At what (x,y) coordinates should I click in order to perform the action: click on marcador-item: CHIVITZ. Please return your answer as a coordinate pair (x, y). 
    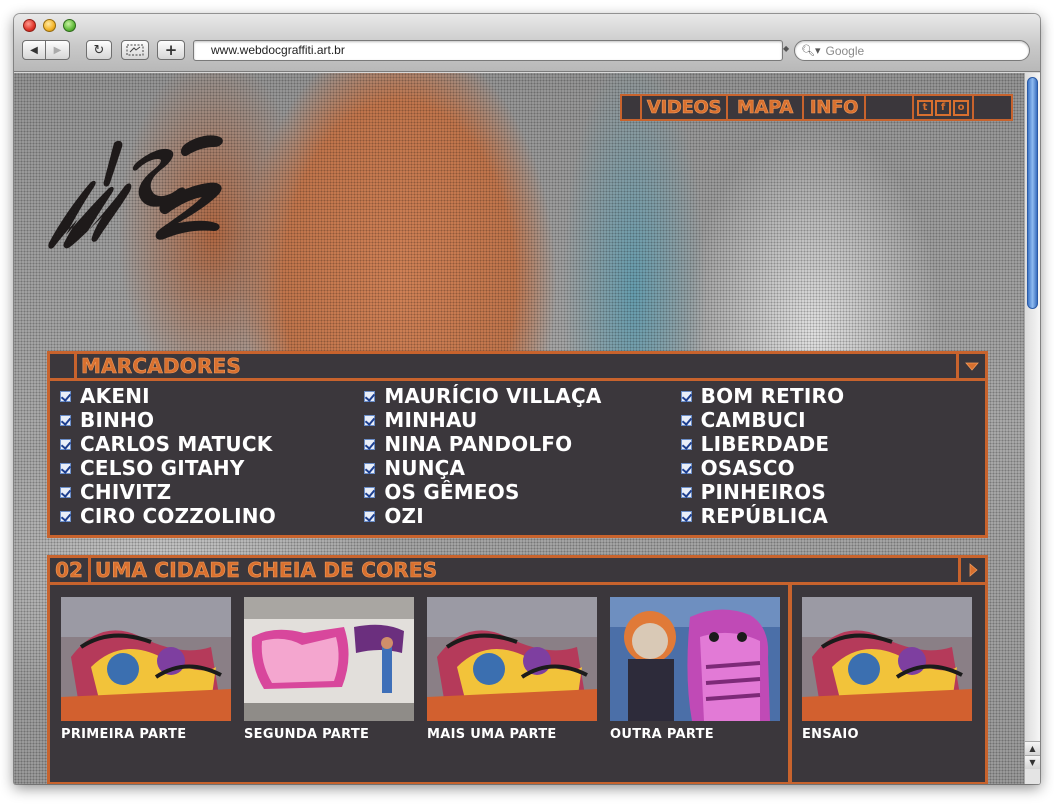
    Looking at the image, I should click on (212, 492).